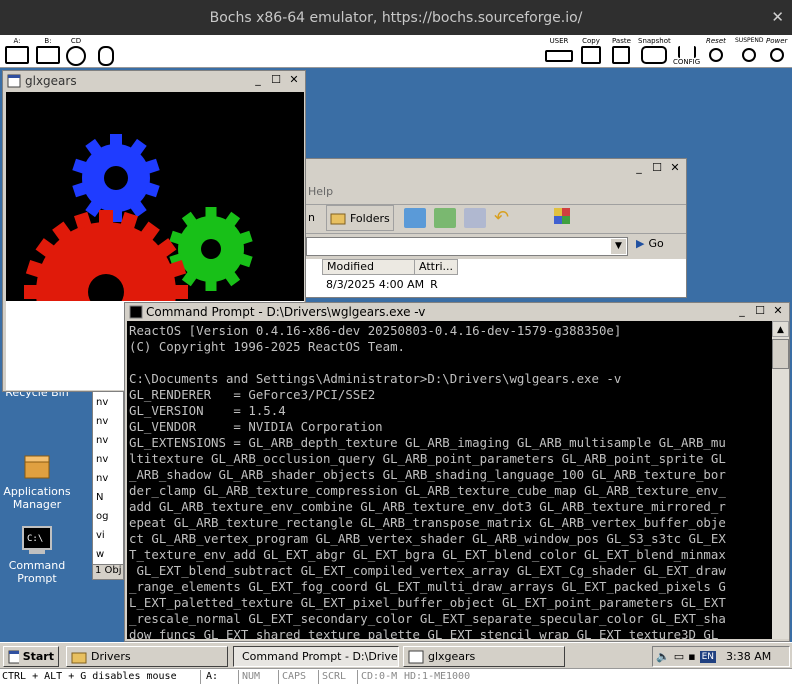 Image resolution: width=792 pixels, height=684 pixels. I want to click on copy-button: Copy, so click(591, 51).